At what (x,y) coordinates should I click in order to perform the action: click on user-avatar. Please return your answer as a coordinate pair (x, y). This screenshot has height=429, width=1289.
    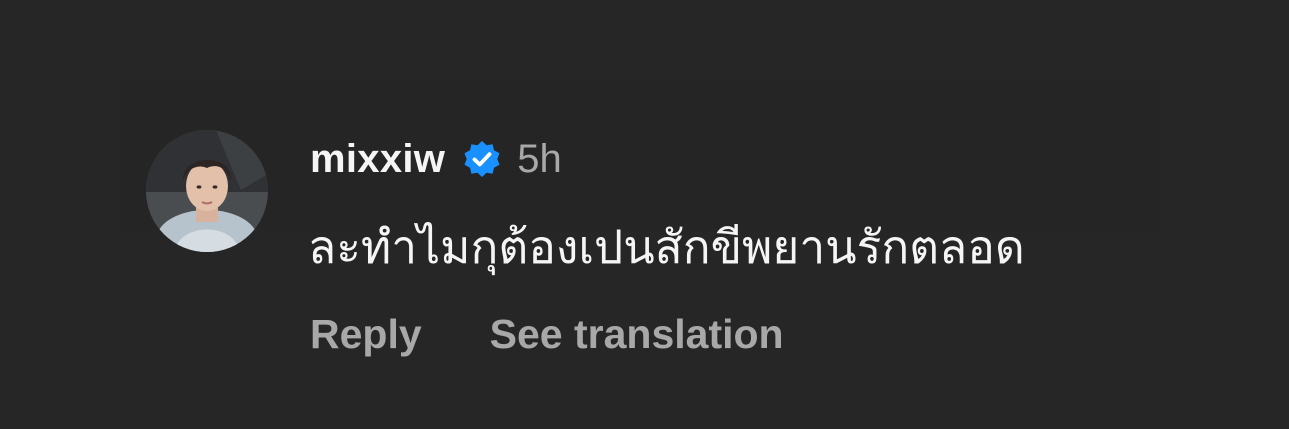
    Looking at the image, I should click on (207, 191).